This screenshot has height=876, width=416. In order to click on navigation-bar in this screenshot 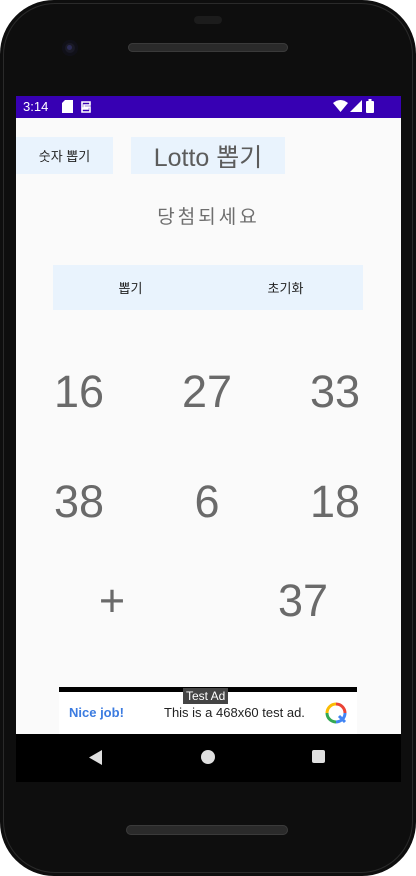, I will do `click(208, 758)`.